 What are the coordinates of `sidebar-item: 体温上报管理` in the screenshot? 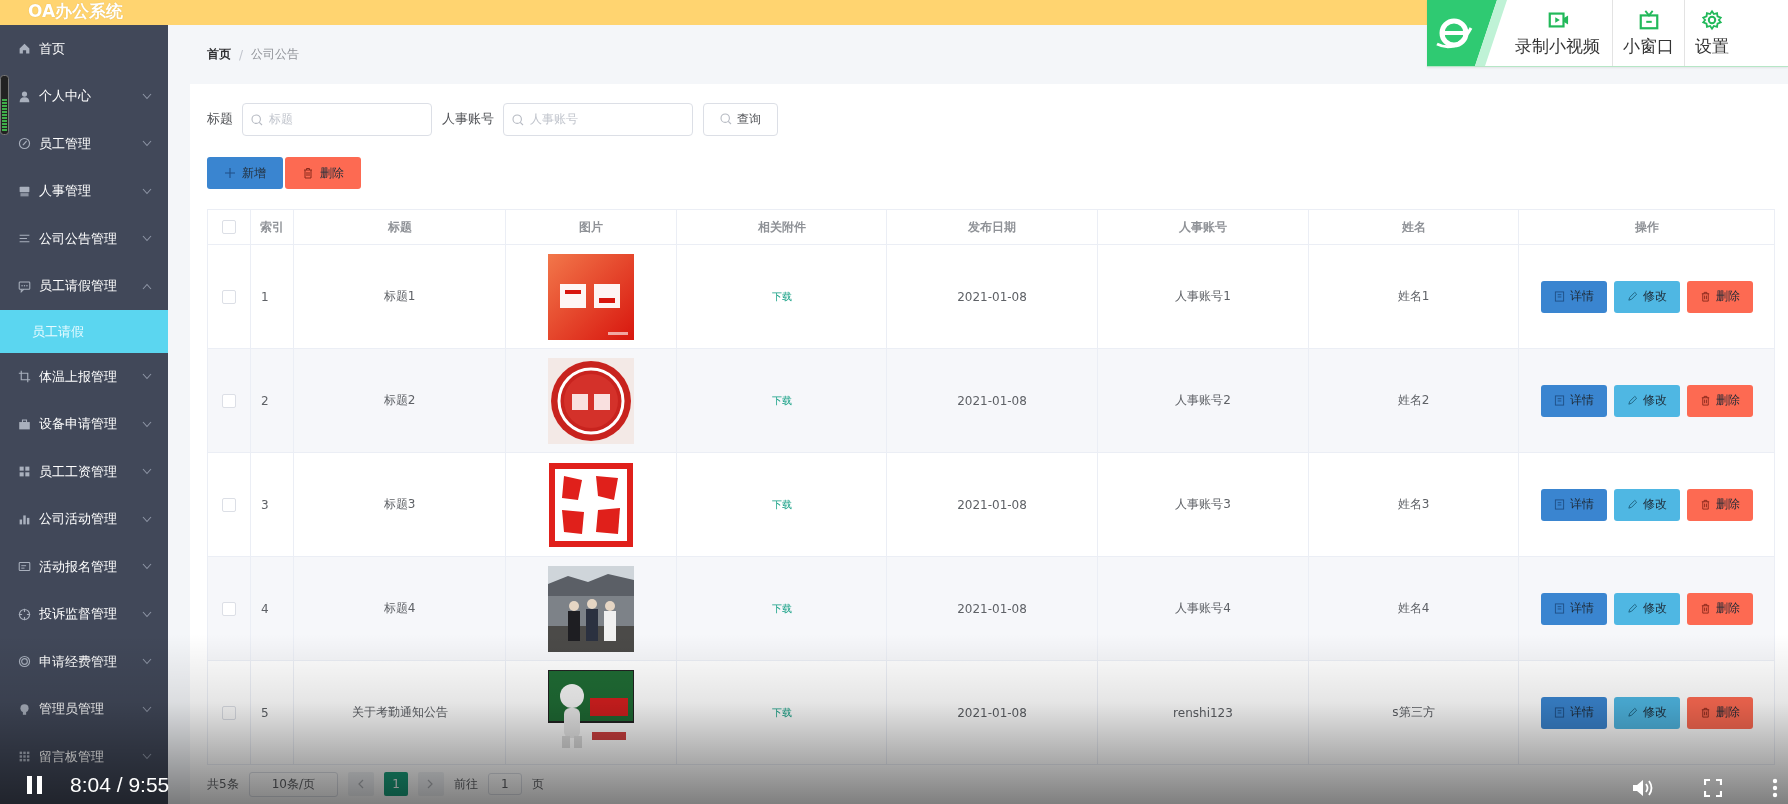 It's located at (84, 377).